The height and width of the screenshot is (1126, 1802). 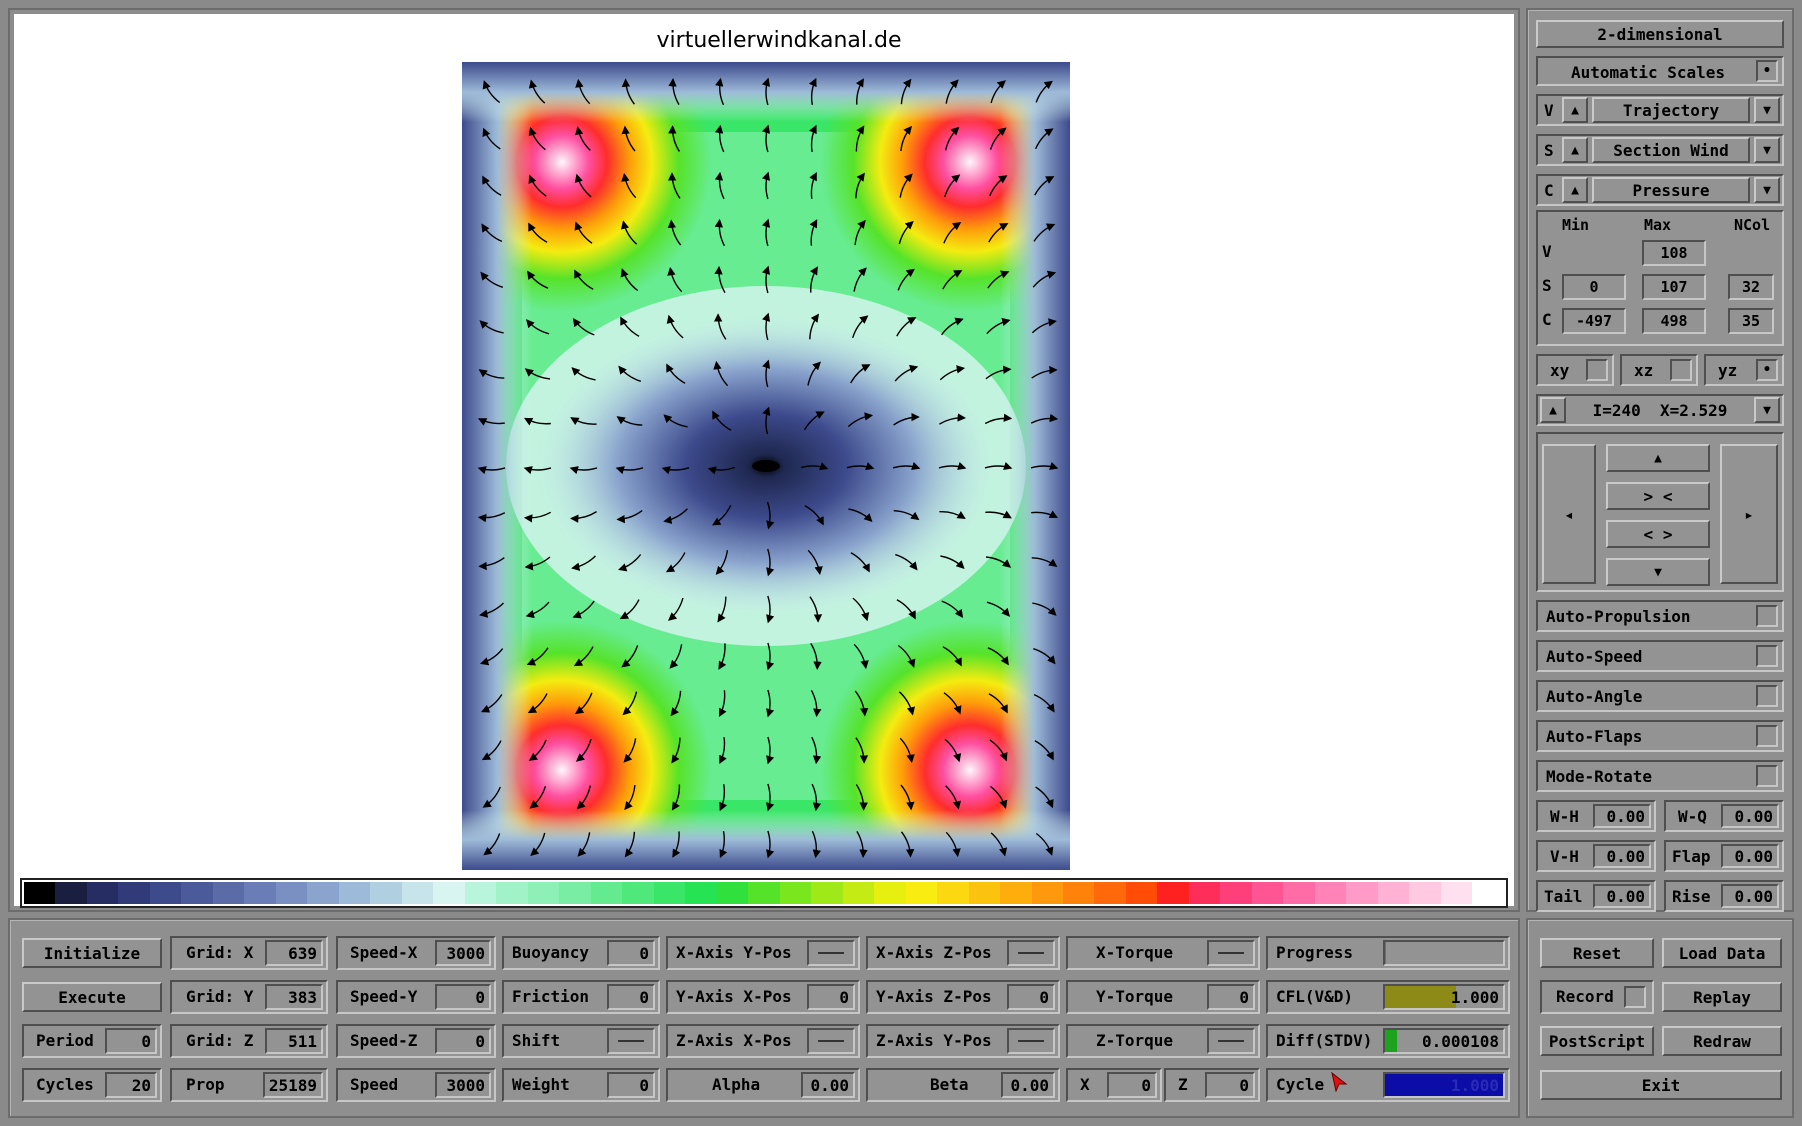 I want to click on plane-xy-checkbox, so click(x=1597, y=370).